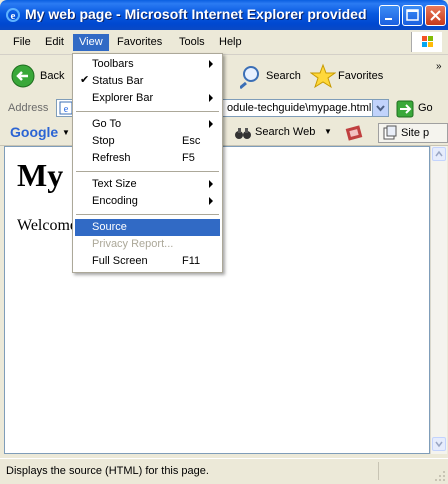 This screenshot has height=484, width=448. What do you see at coordinates (361, 76) in the screenshot?
I see `favorites-label: Favorites` at bounding box center [361, 76].